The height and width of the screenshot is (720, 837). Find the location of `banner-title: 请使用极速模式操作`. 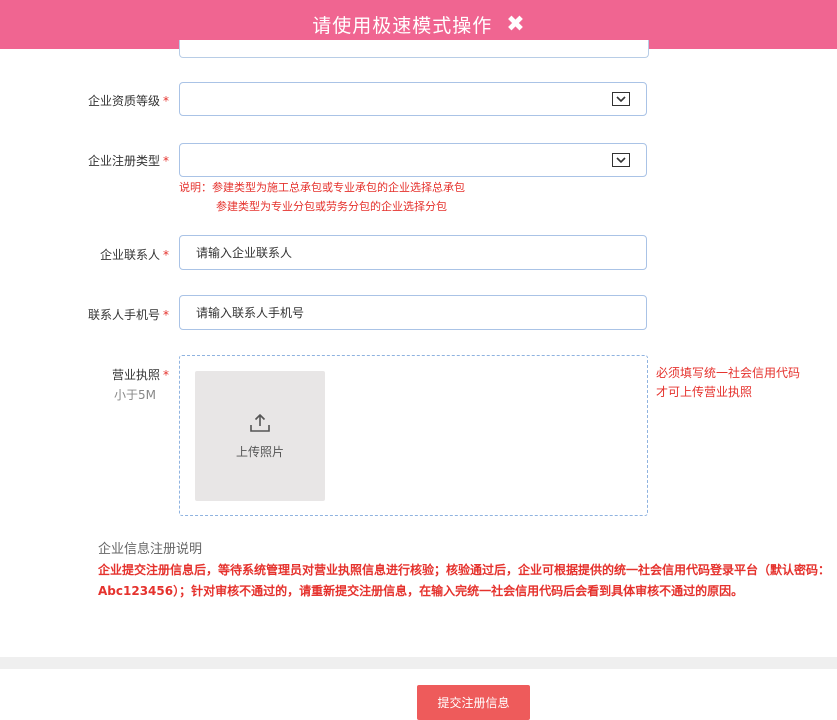

banner-title: 请使用极速模式操作 is located at coordinates (402, 26).